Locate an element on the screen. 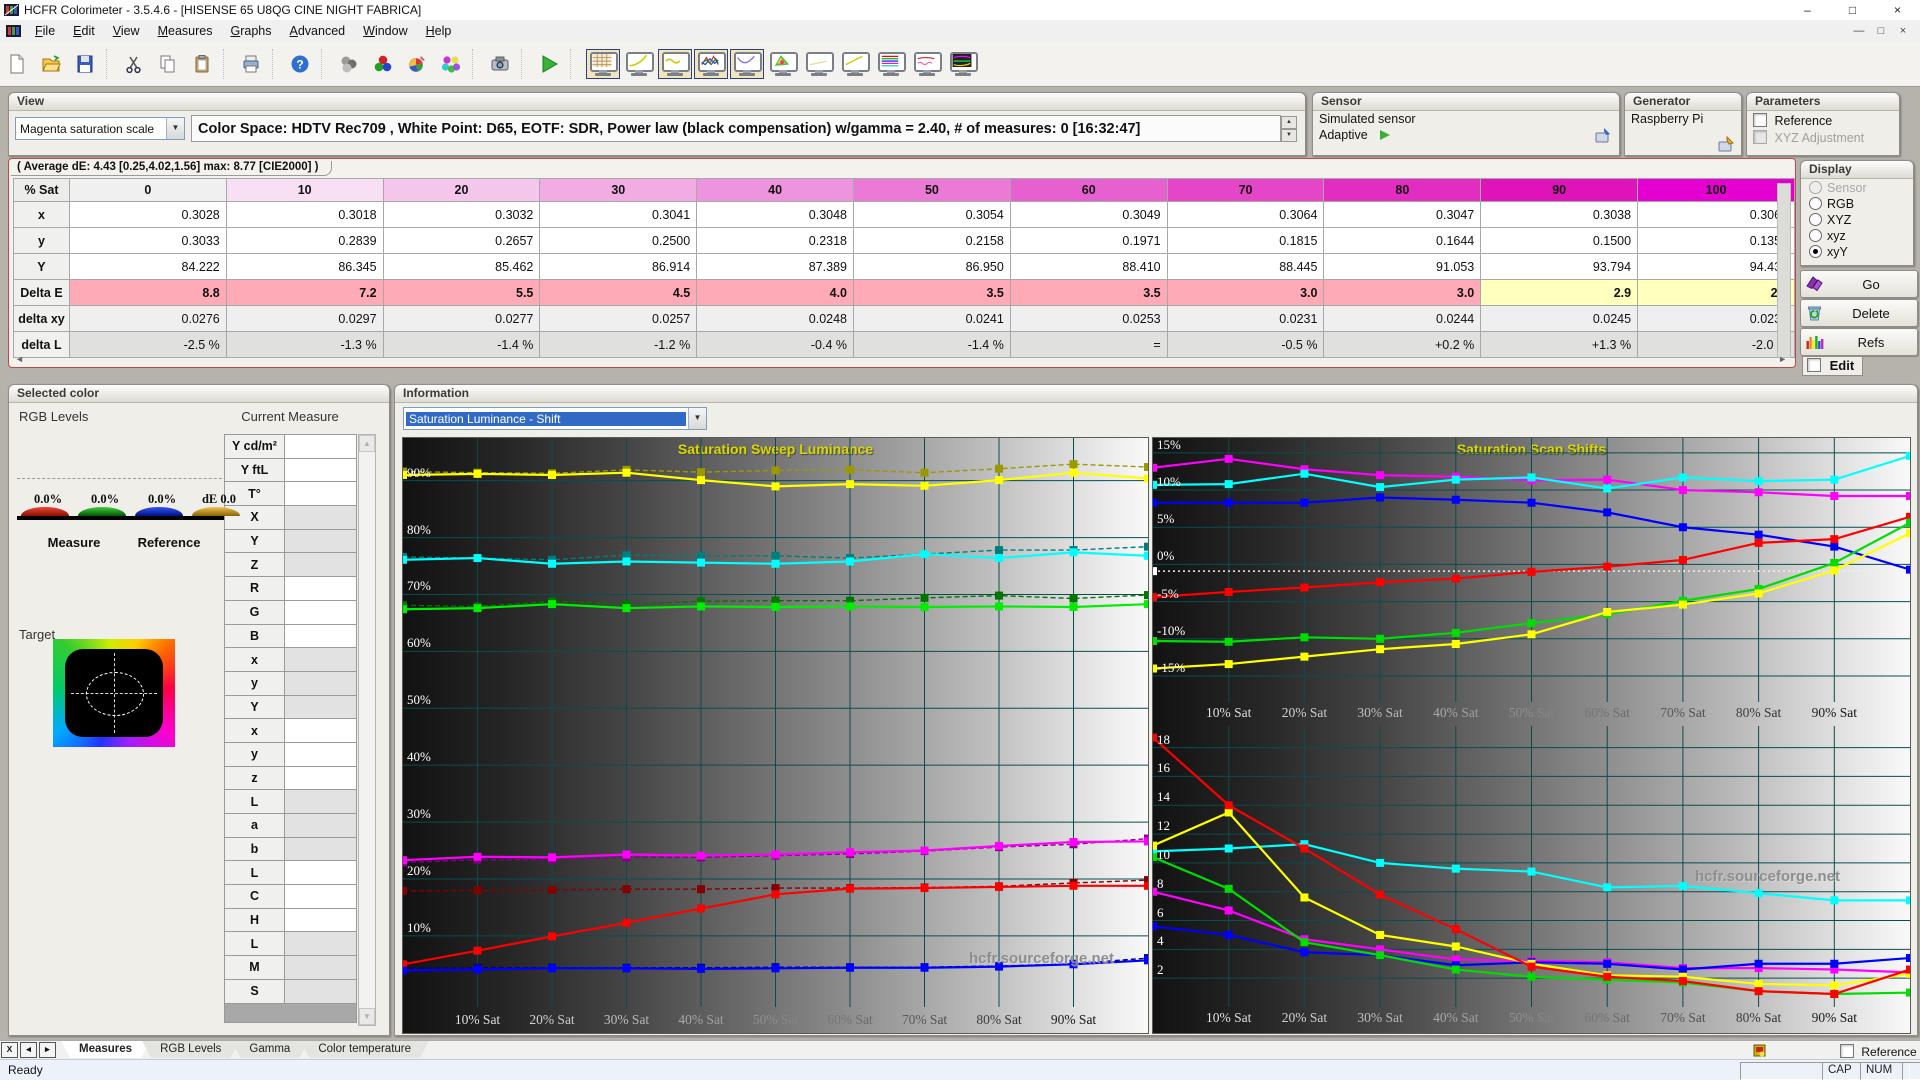 The image size is (1920, 1080). cie-diagram-view-icon is located at coordinates (783, 64).